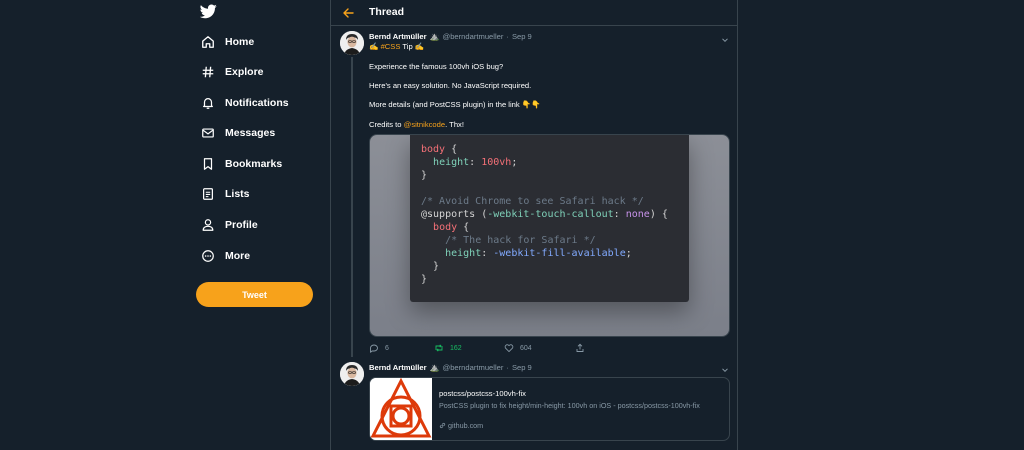 The image size is (1024, 450). I want to click on card-domain: github.com, so click(461, 425).